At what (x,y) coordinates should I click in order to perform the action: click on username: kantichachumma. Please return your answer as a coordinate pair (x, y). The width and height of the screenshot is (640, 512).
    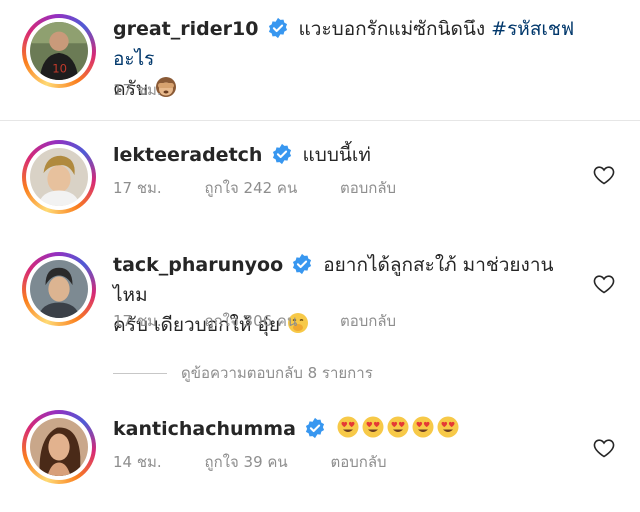
    Looking at the image, I should click on (204, 429).